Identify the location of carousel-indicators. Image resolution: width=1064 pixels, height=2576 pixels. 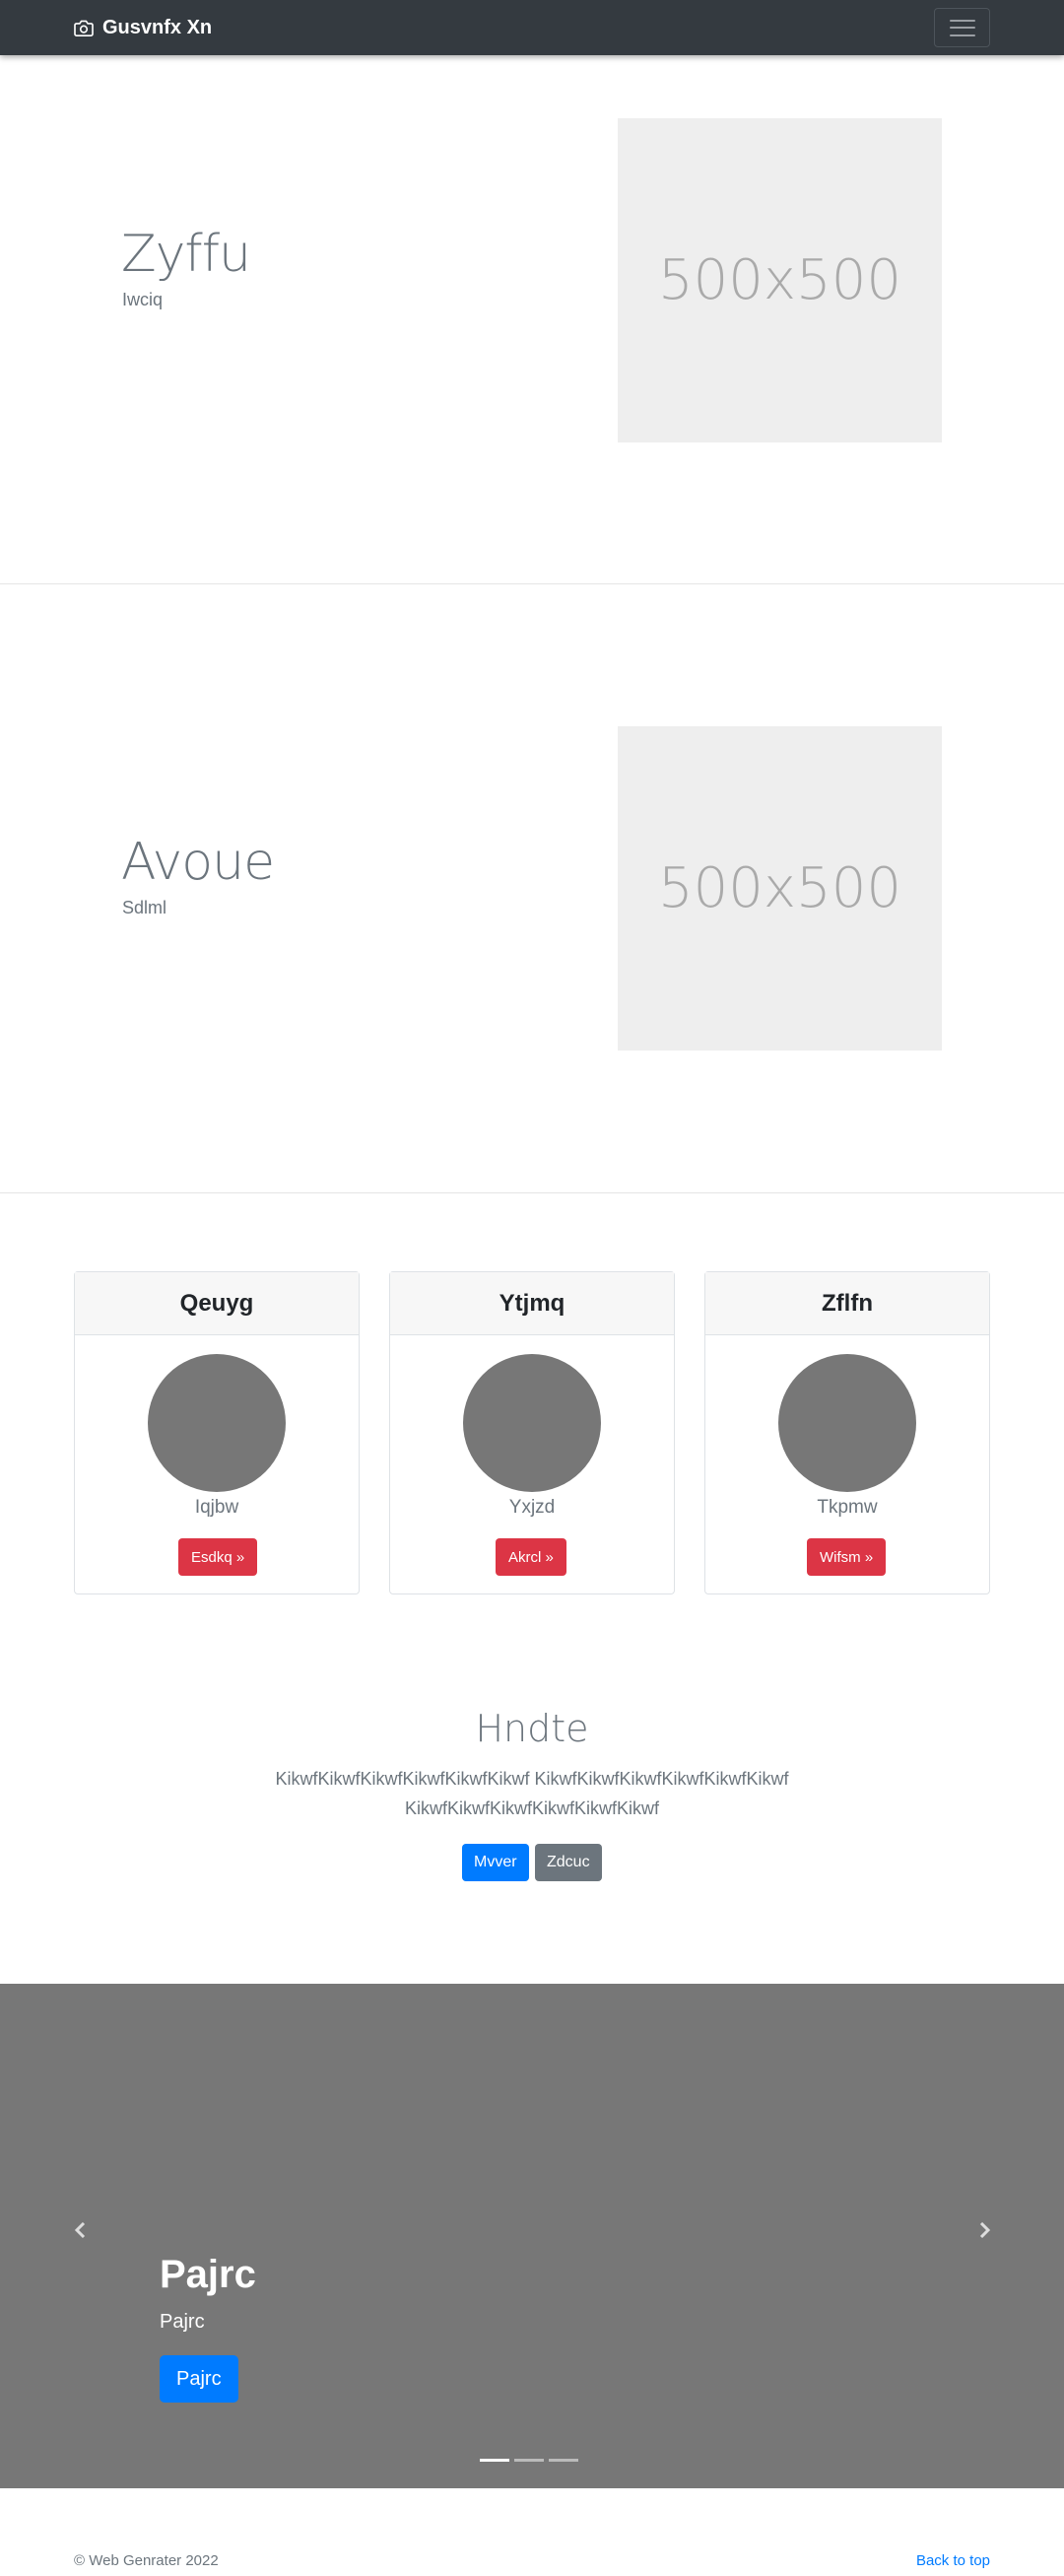
(529, 2460).